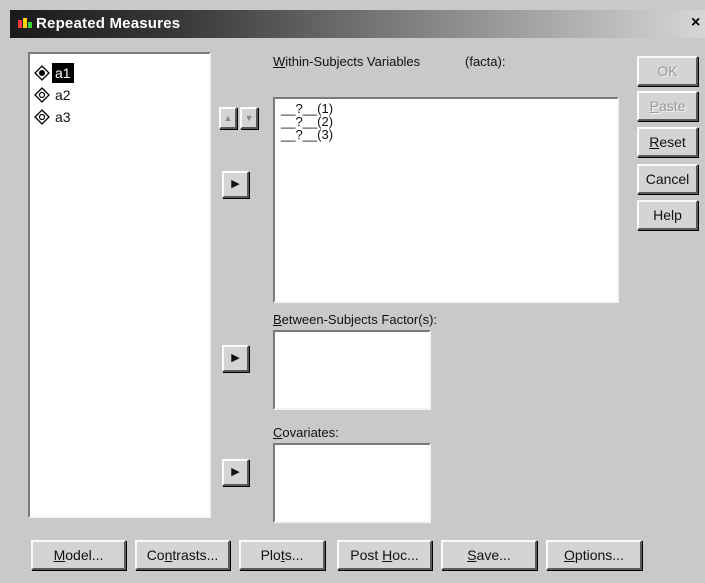  Describe the element at coordinates (352, 483) in the screenshot. I see `covariates-list` at that location.